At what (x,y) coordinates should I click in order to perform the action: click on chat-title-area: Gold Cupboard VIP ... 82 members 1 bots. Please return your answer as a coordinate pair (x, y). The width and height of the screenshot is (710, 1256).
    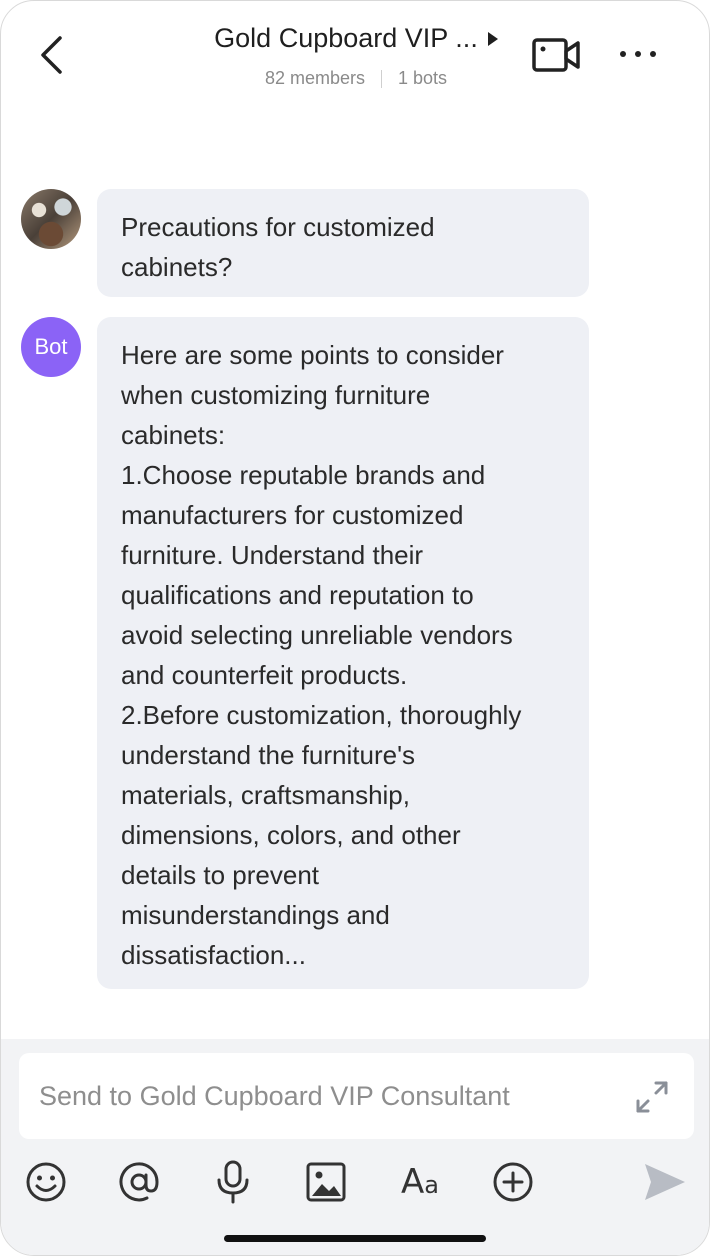
    Looking at the image, I should click on (356, 56).